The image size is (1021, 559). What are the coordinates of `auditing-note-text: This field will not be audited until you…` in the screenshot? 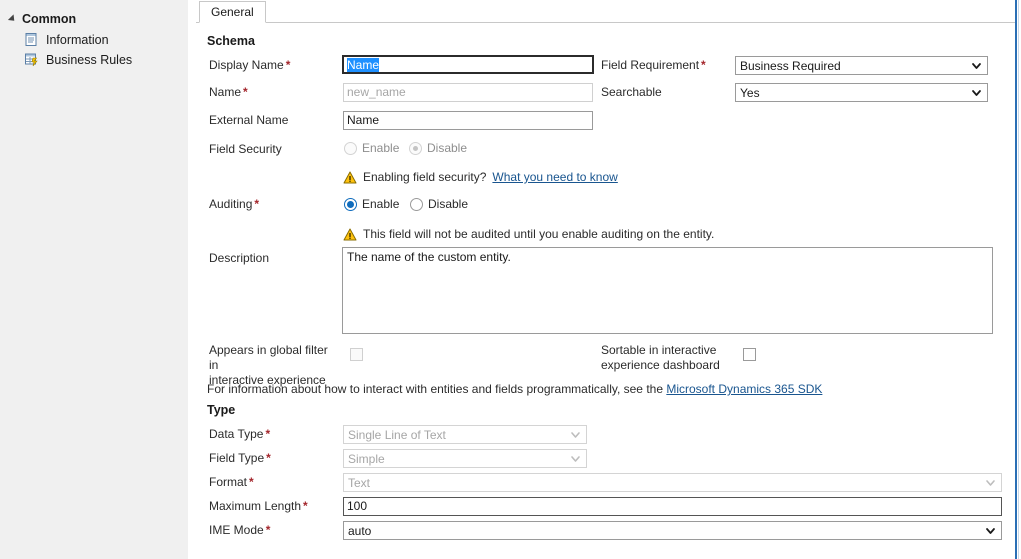 It's located at (539, 234).